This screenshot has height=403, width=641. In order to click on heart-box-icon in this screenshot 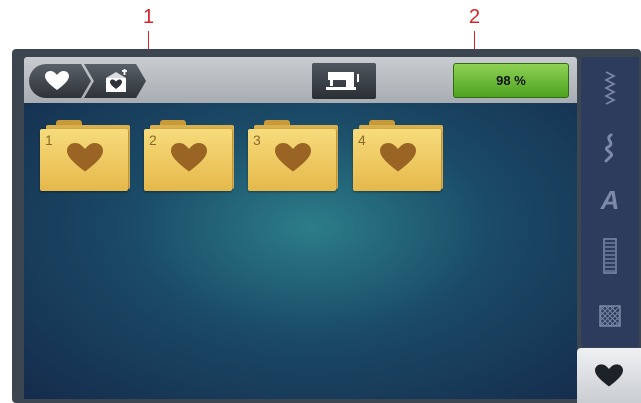, I will do `click(116, 80)`.